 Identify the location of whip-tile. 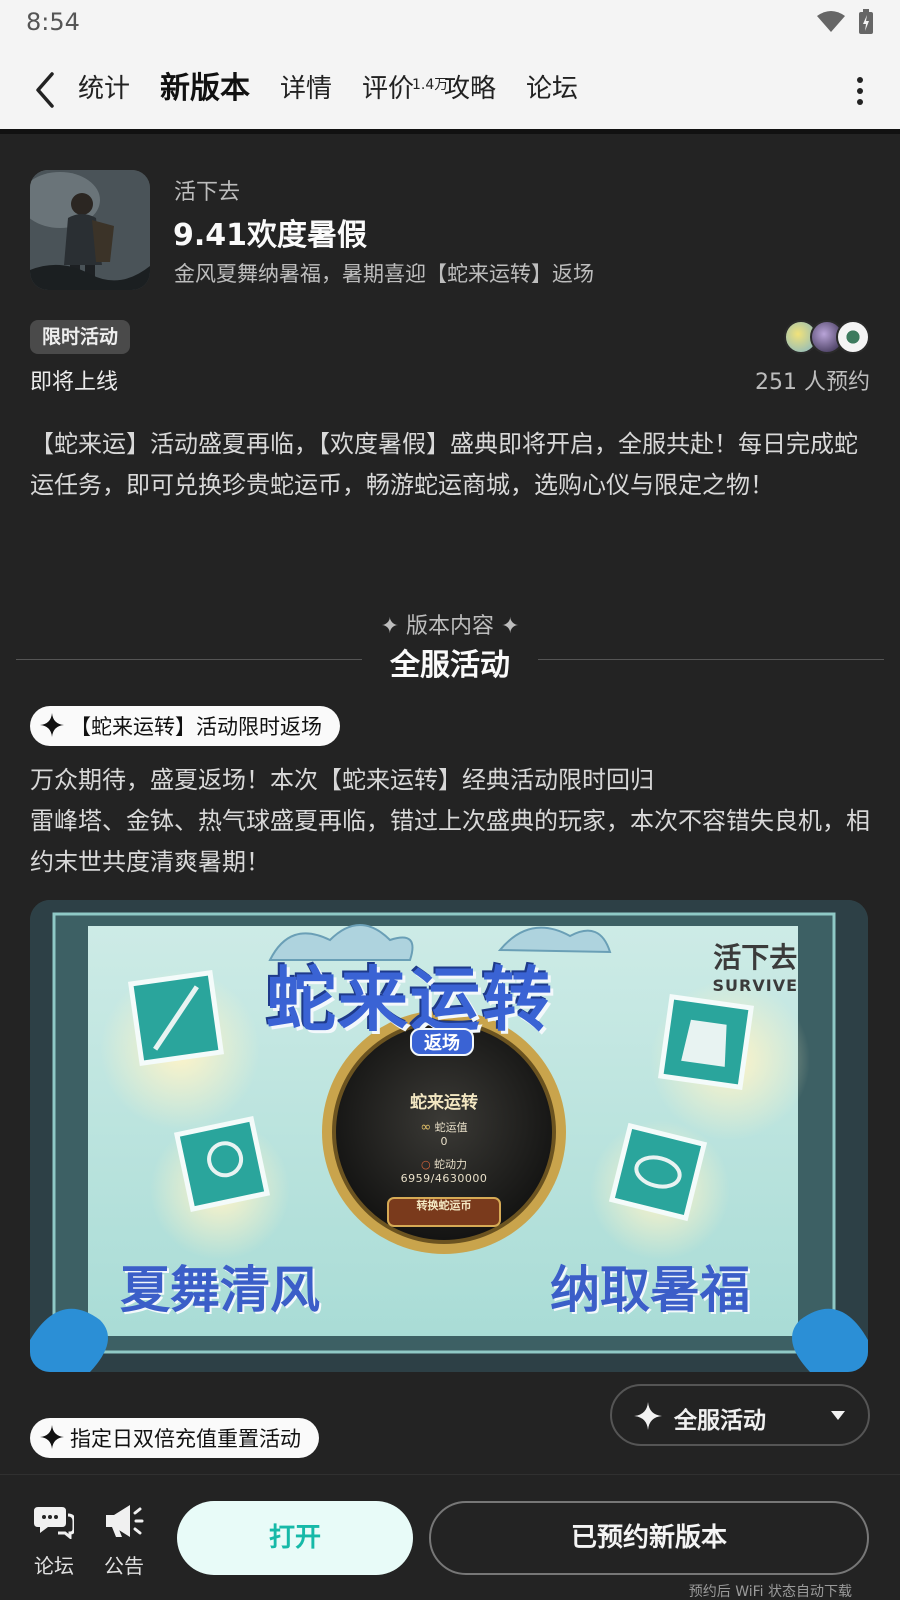
(222, 1164).